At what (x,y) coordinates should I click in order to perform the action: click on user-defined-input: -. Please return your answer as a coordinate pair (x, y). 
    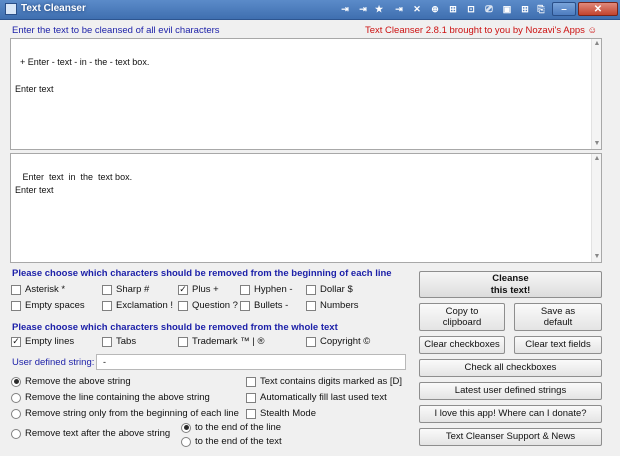
    Looking at the image, I should click on (251, 362).